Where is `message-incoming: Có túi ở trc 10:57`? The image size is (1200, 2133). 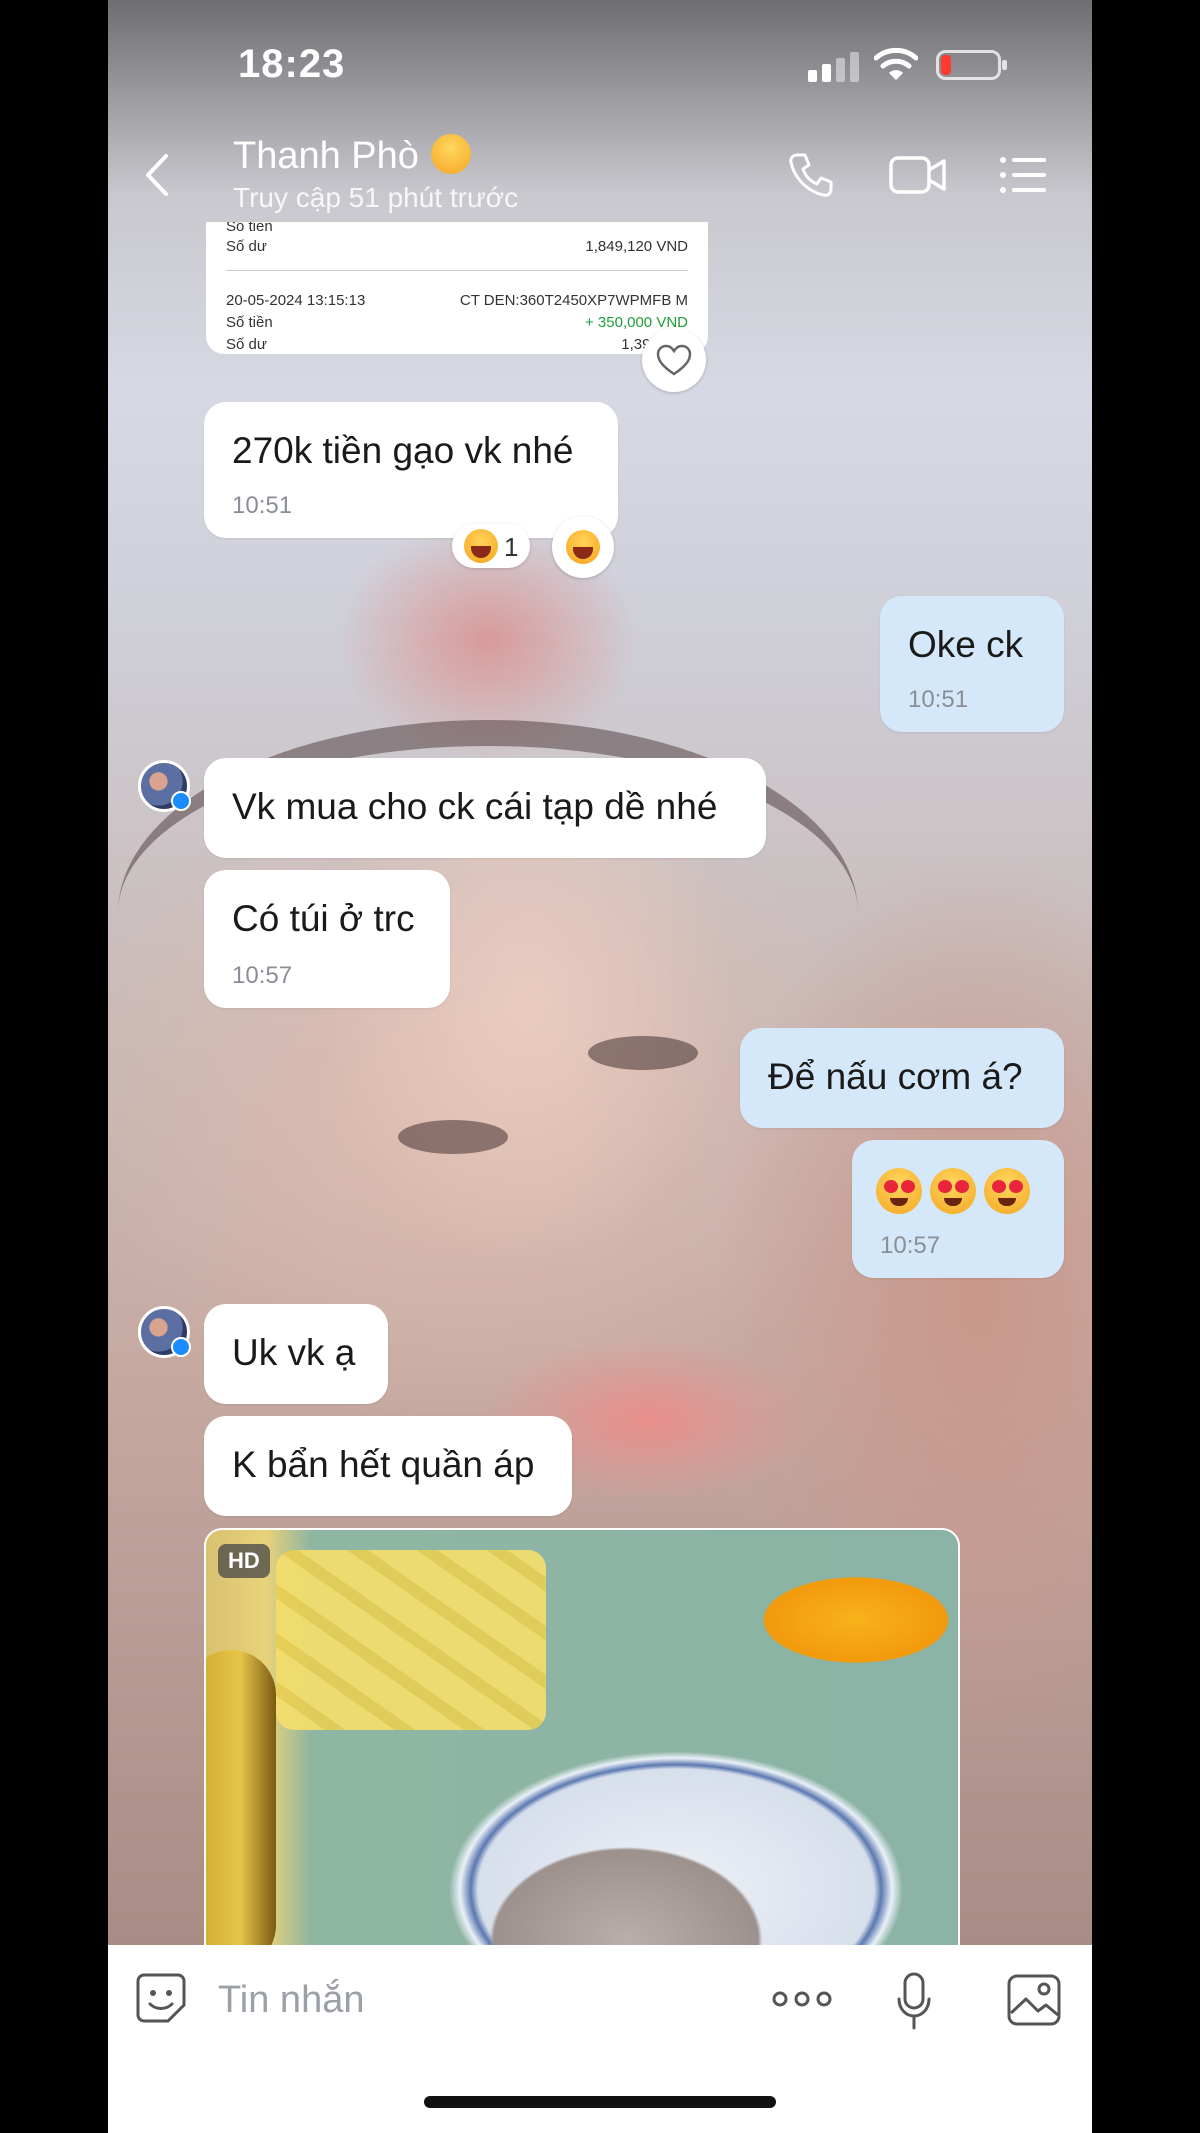
message-incoming: Có túi ở trc 10:57 is located at coordinates (327, 939).